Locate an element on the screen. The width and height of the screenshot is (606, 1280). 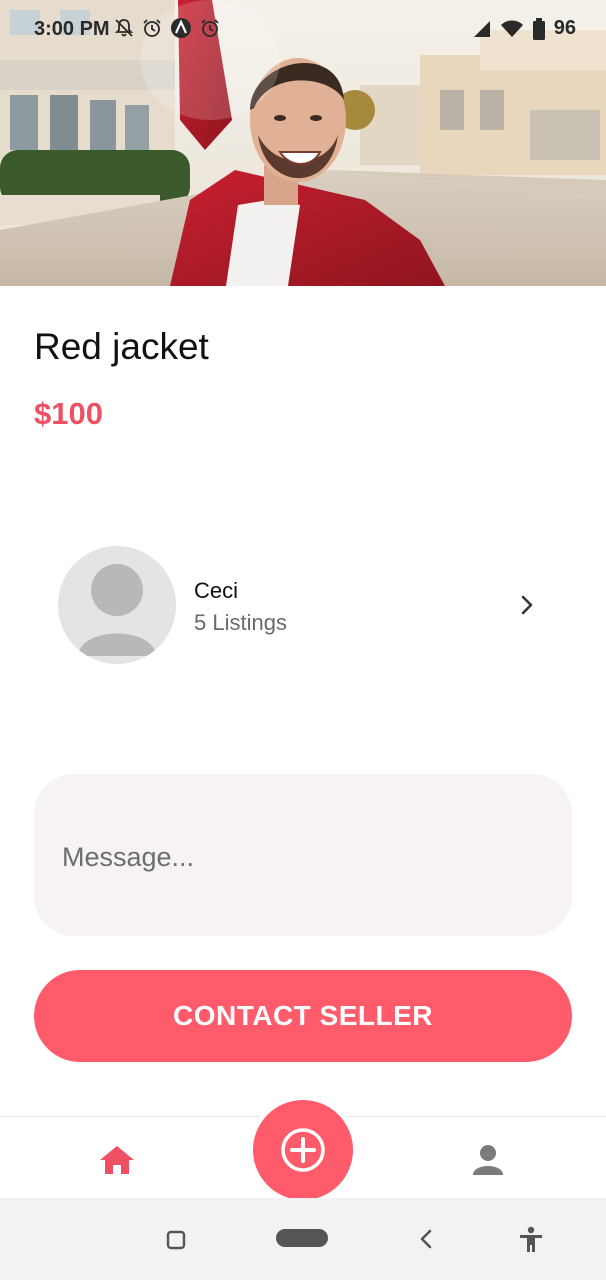
system-home-pill is located at coordinates (302, 1238).